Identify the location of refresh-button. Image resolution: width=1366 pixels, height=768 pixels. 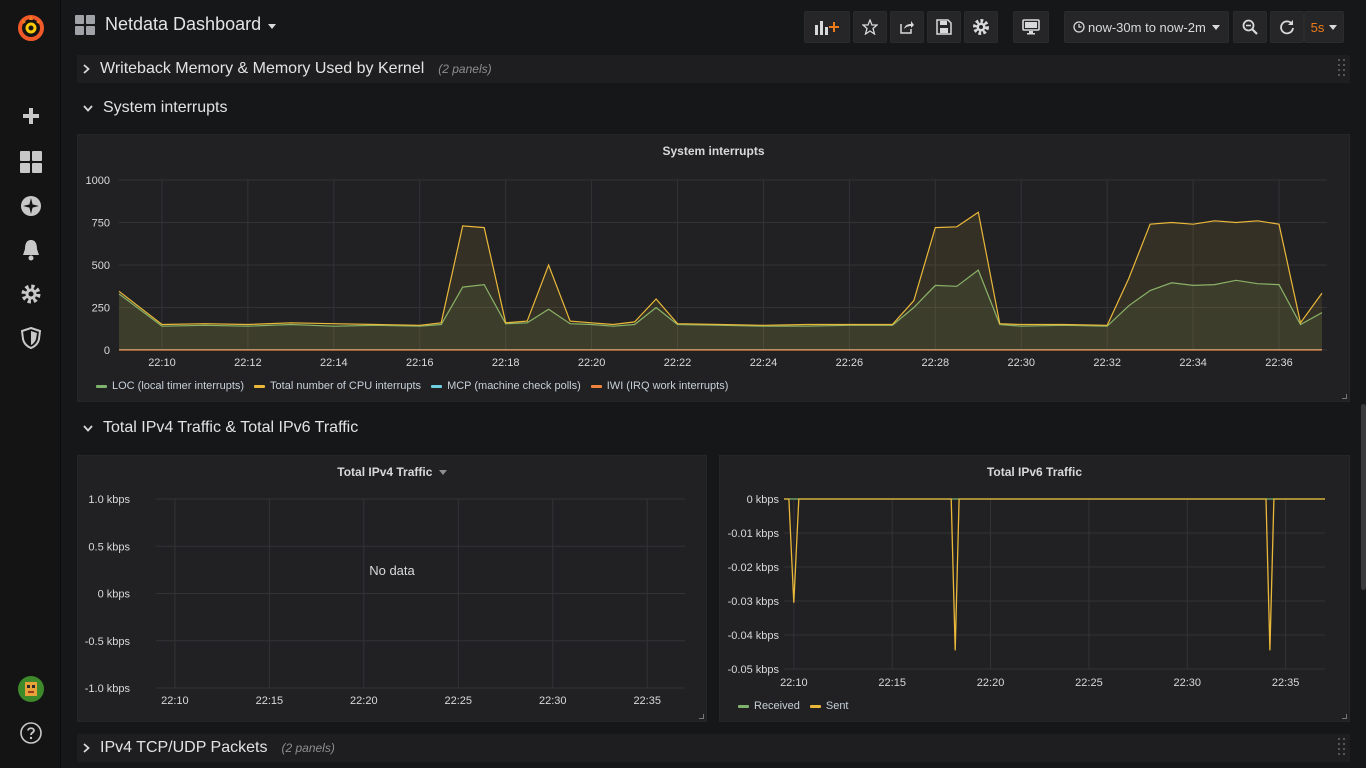
(1287, 27).